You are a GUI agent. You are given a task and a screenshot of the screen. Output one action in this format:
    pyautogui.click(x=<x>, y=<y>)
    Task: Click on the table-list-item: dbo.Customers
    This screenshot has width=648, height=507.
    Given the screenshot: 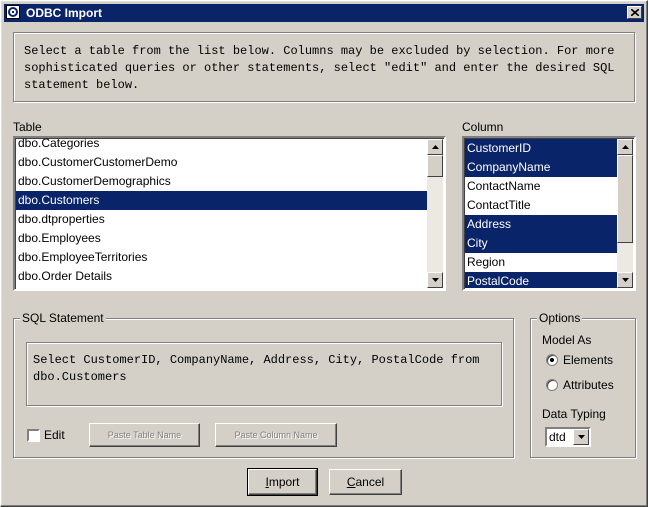 What is the action you would take?
    pyautogui.click(x=221, y=200)
    